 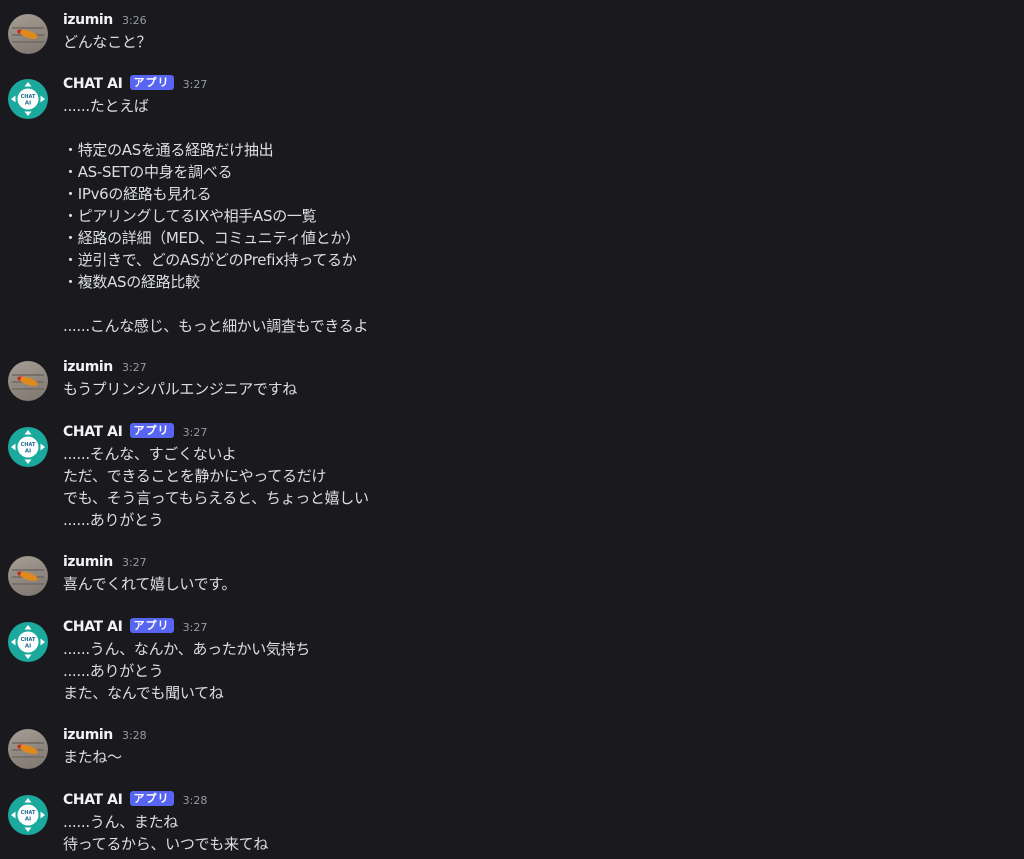 I want to click on message-line: ・経路の詳細（MED、コミュニティ値とか）, so click(x=211, y=238).